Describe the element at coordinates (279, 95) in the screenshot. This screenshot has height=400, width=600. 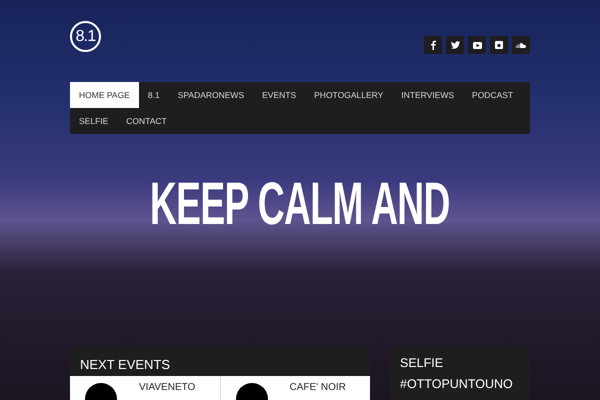
I see `nav-item: EVENTS` at that location.